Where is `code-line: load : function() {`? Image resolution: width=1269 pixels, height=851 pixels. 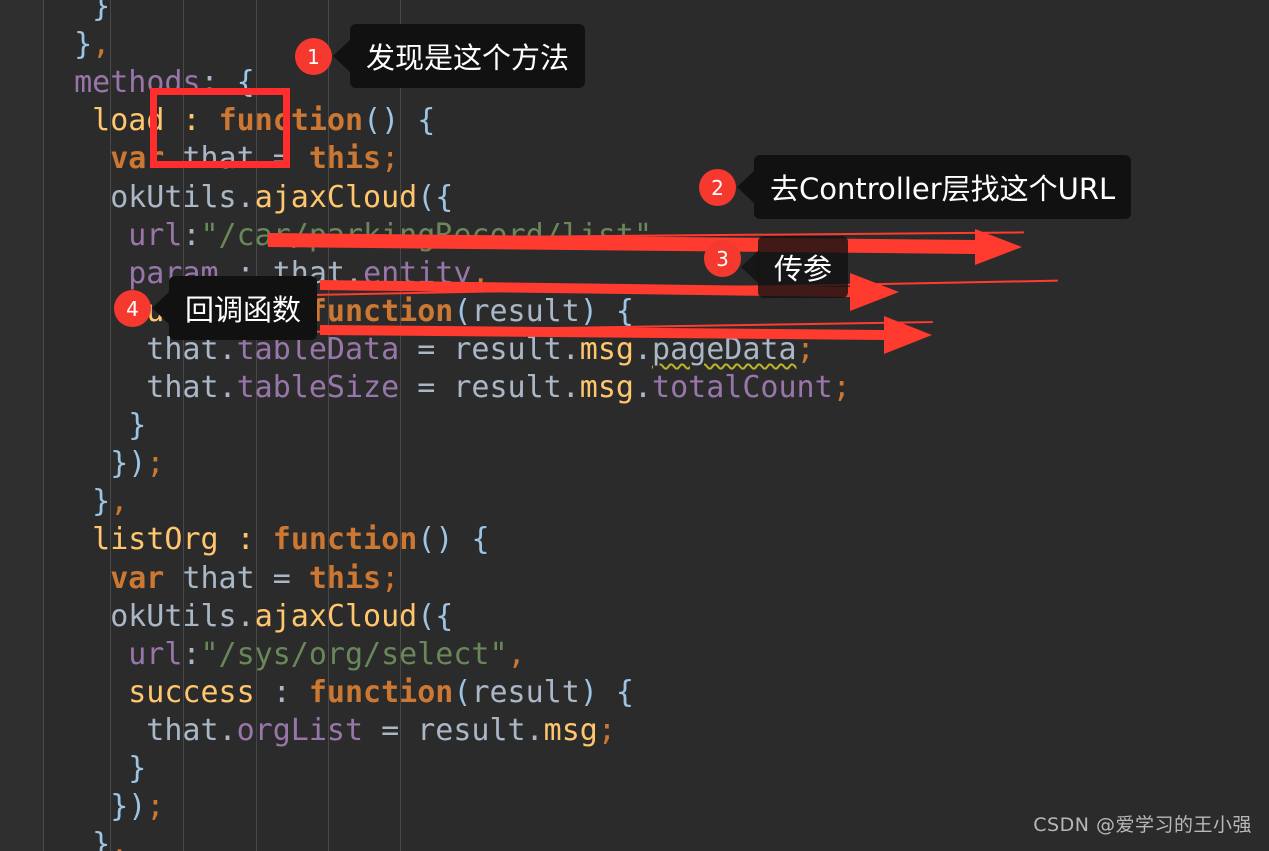 code-line: load : function() { is located at coordinates (634, 121).